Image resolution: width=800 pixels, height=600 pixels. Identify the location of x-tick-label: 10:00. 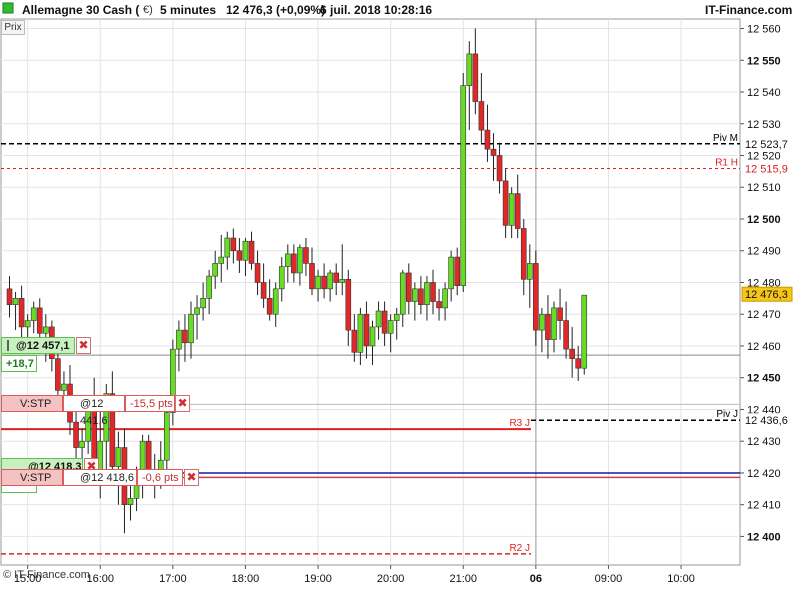
(681, 579).